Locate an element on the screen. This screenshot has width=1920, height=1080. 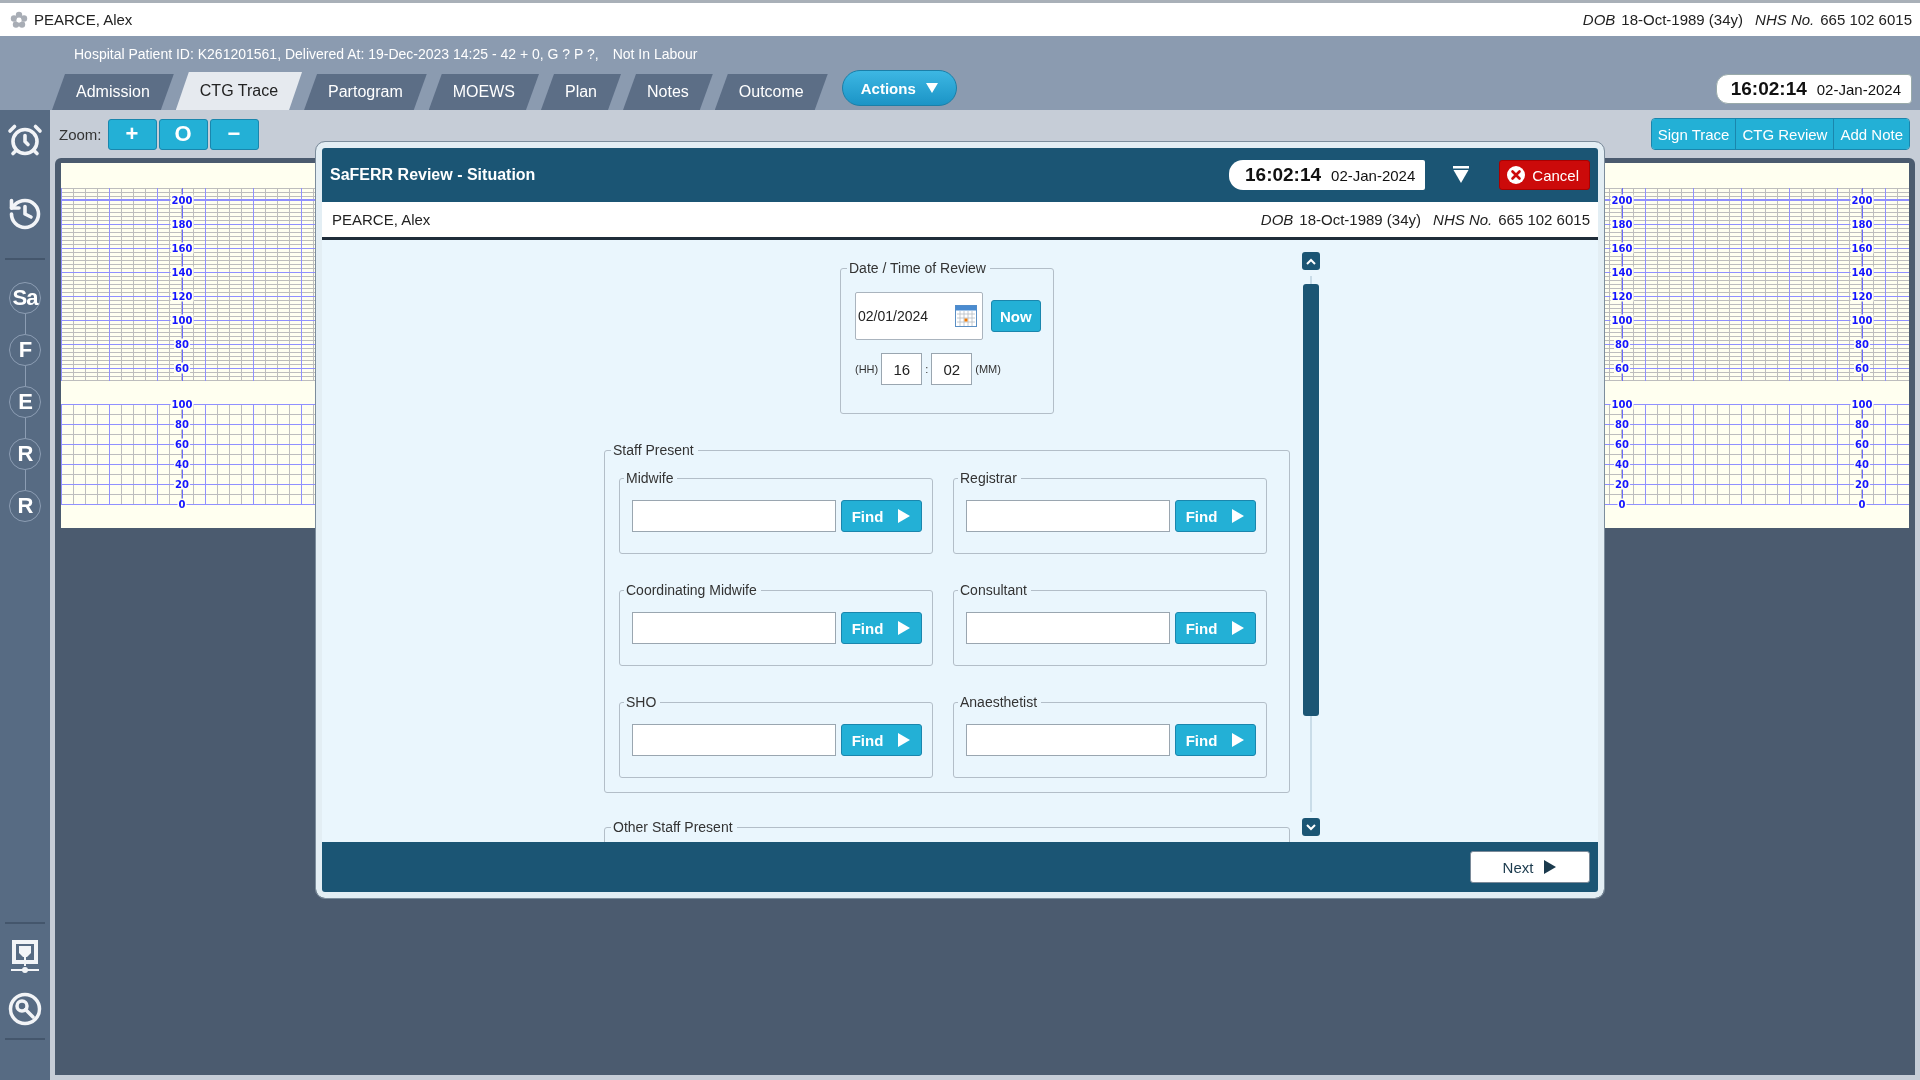
history-icon is located at coordinates (25, 214).